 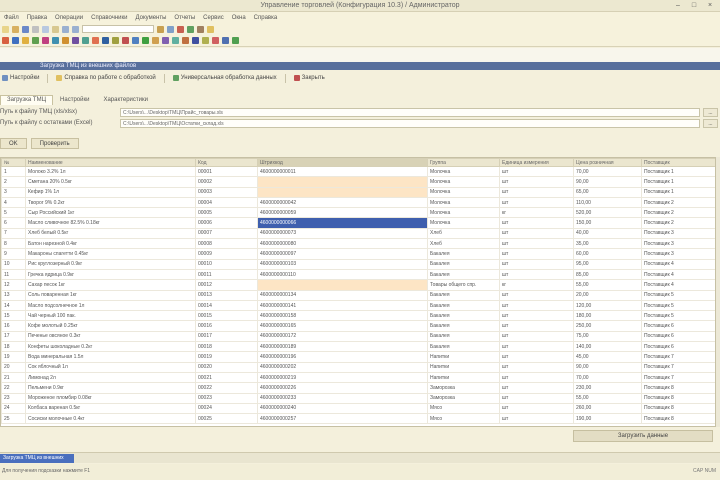 What do you see at coordinates (226, 233) in the screenshot?
I see `table-cell: 00007` at bounding box center [226, 233].